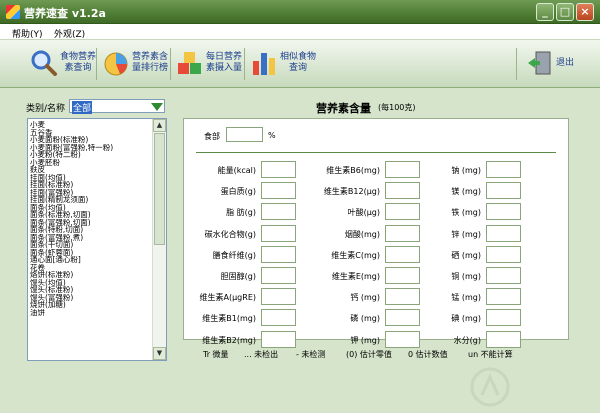 The width and height of the screenshot is (600, 413). I want to click on list-item: 挂面(均值), so click(91, 178).